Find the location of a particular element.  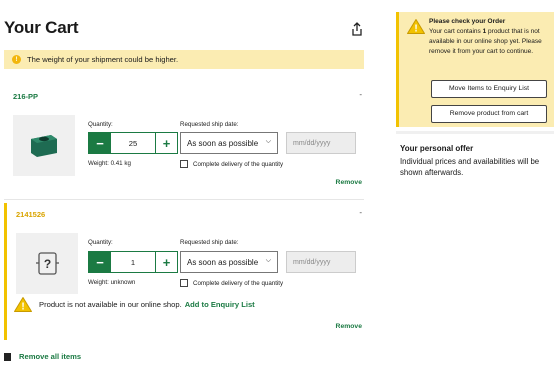

quantity-stepper: − 25 + is located at coordinates (133, 143).